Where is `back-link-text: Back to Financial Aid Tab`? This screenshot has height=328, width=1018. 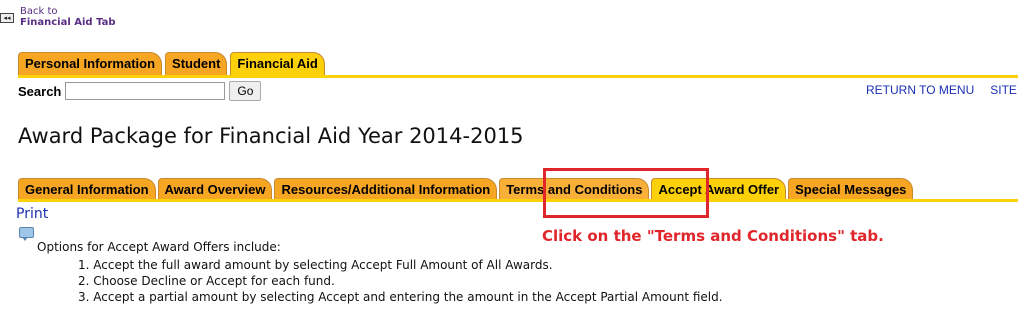
back-link-text: Back to Financial Aid Tab is located at coordinates (68, 17).